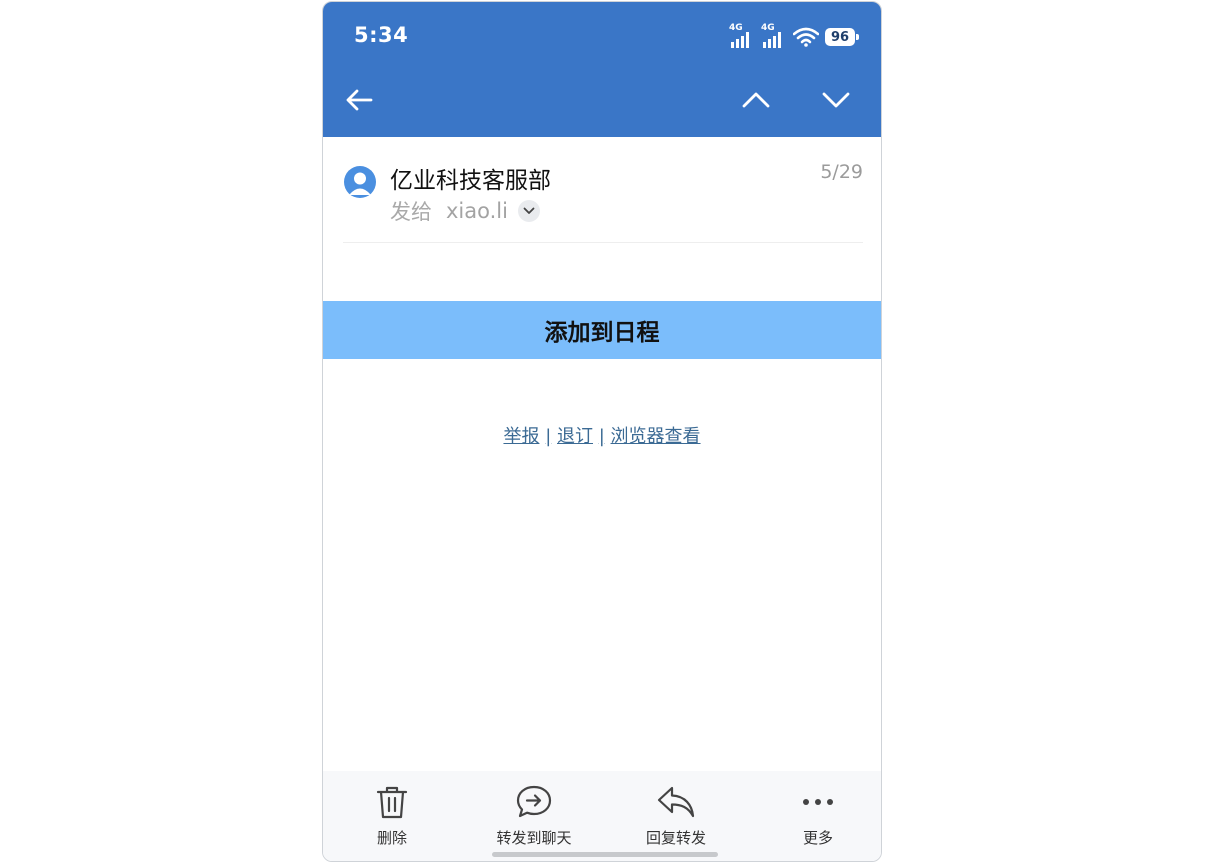 The image size is (1216, 866). I want to click on unsubscribe-link: 退订, so click(575, 436).